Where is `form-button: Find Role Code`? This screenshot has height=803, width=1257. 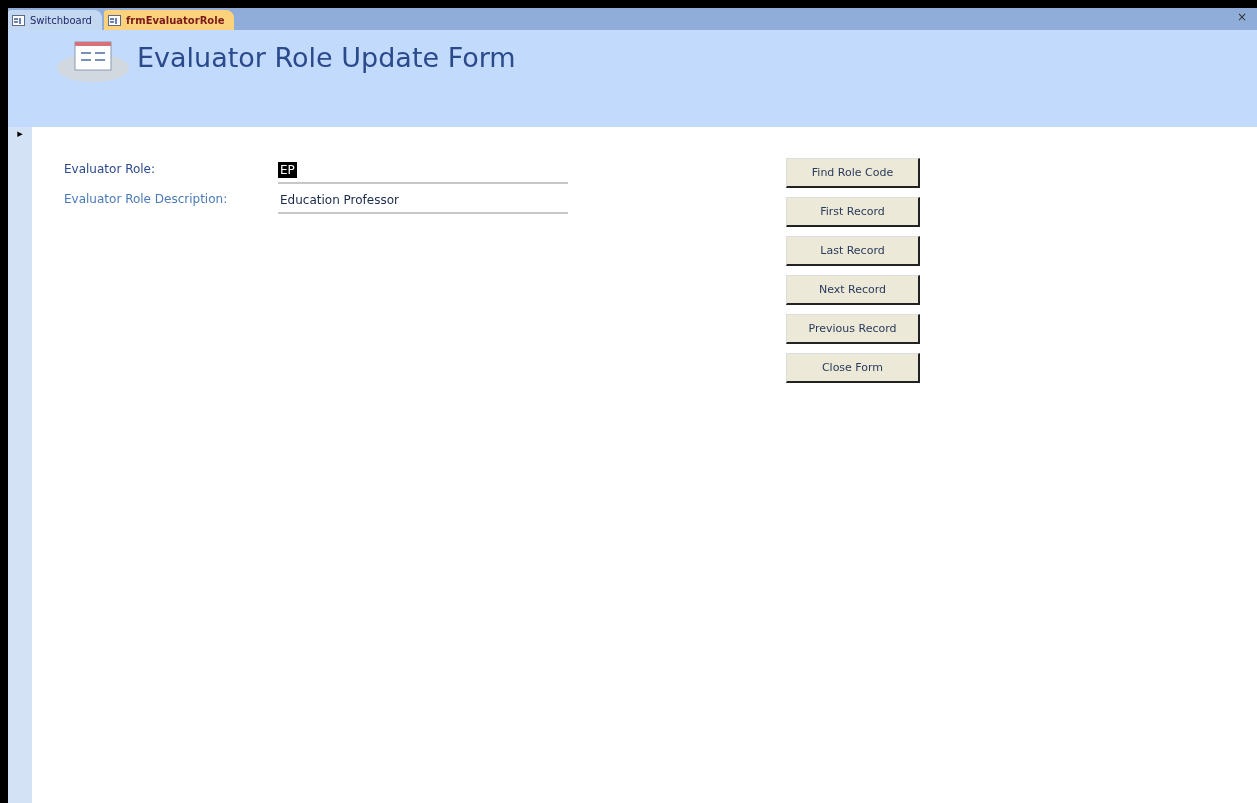 form-button: Find Role Code is located at coordinates (853, 173).